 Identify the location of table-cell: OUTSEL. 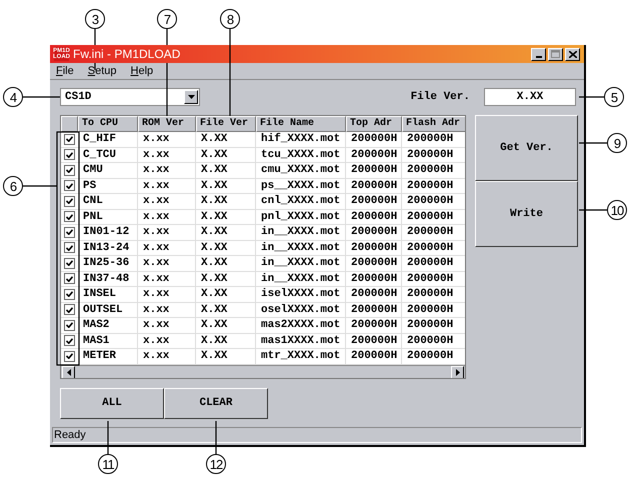
(108, 309).